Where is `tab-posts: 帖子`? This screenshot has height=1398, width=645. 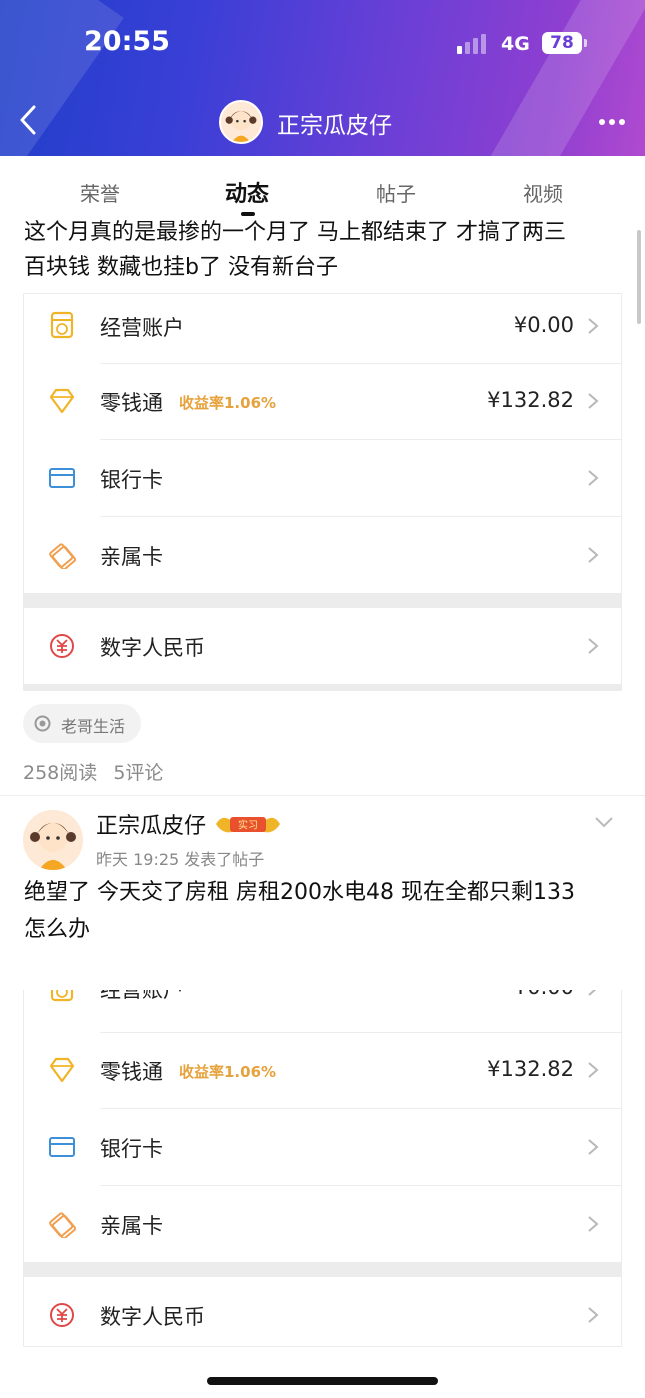 tab-posts: 帖子 is located at coordinates (396, 192).